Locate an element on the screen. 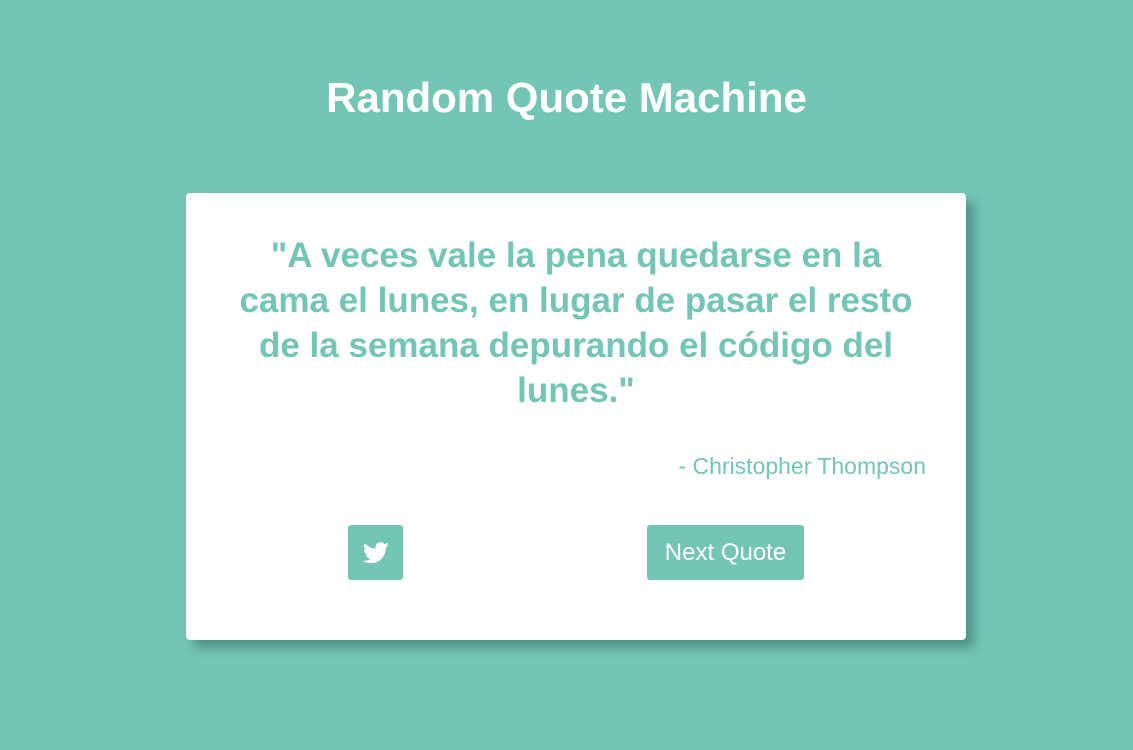 Image resolution: width=1133 pixels, height=750 pixels. page-title: Random Quote Machine is located at coordinates (566, 97).